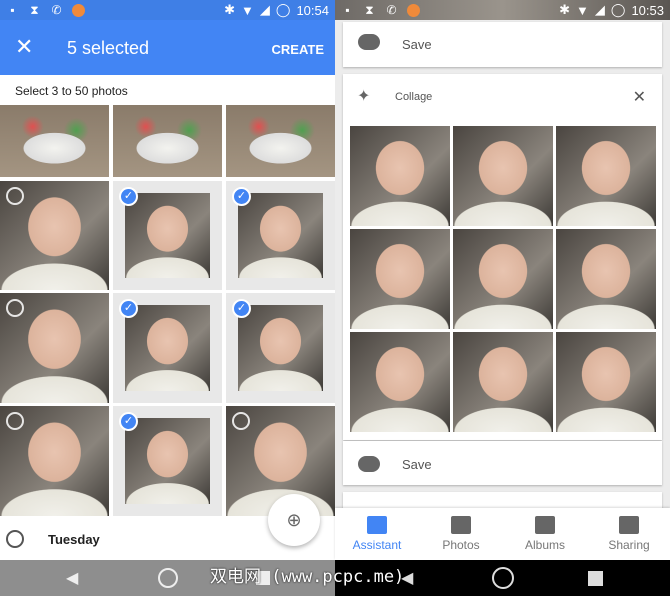  I want to click on recents-button, so click(595, 578).